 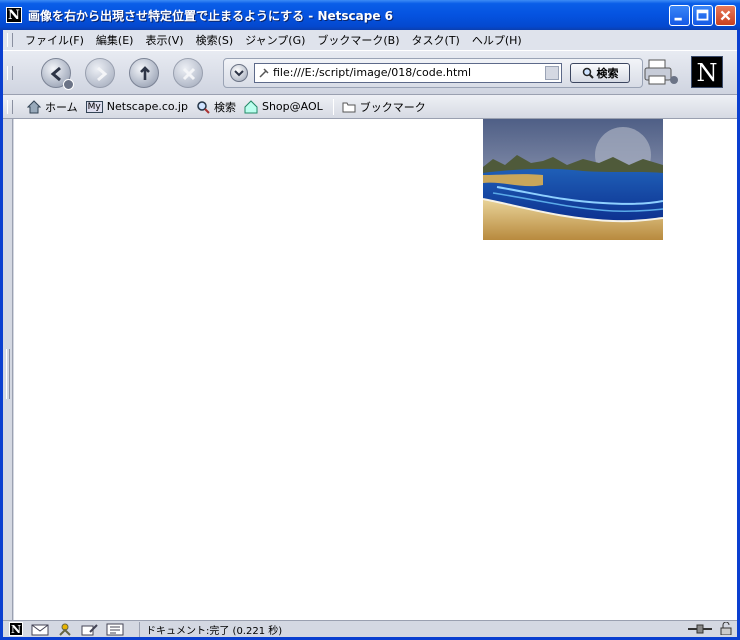 What do you see at coordinates (54, 40) in the screenshot?
I see `menu-file: ファイル(F)` at bounding box center [54, 40].